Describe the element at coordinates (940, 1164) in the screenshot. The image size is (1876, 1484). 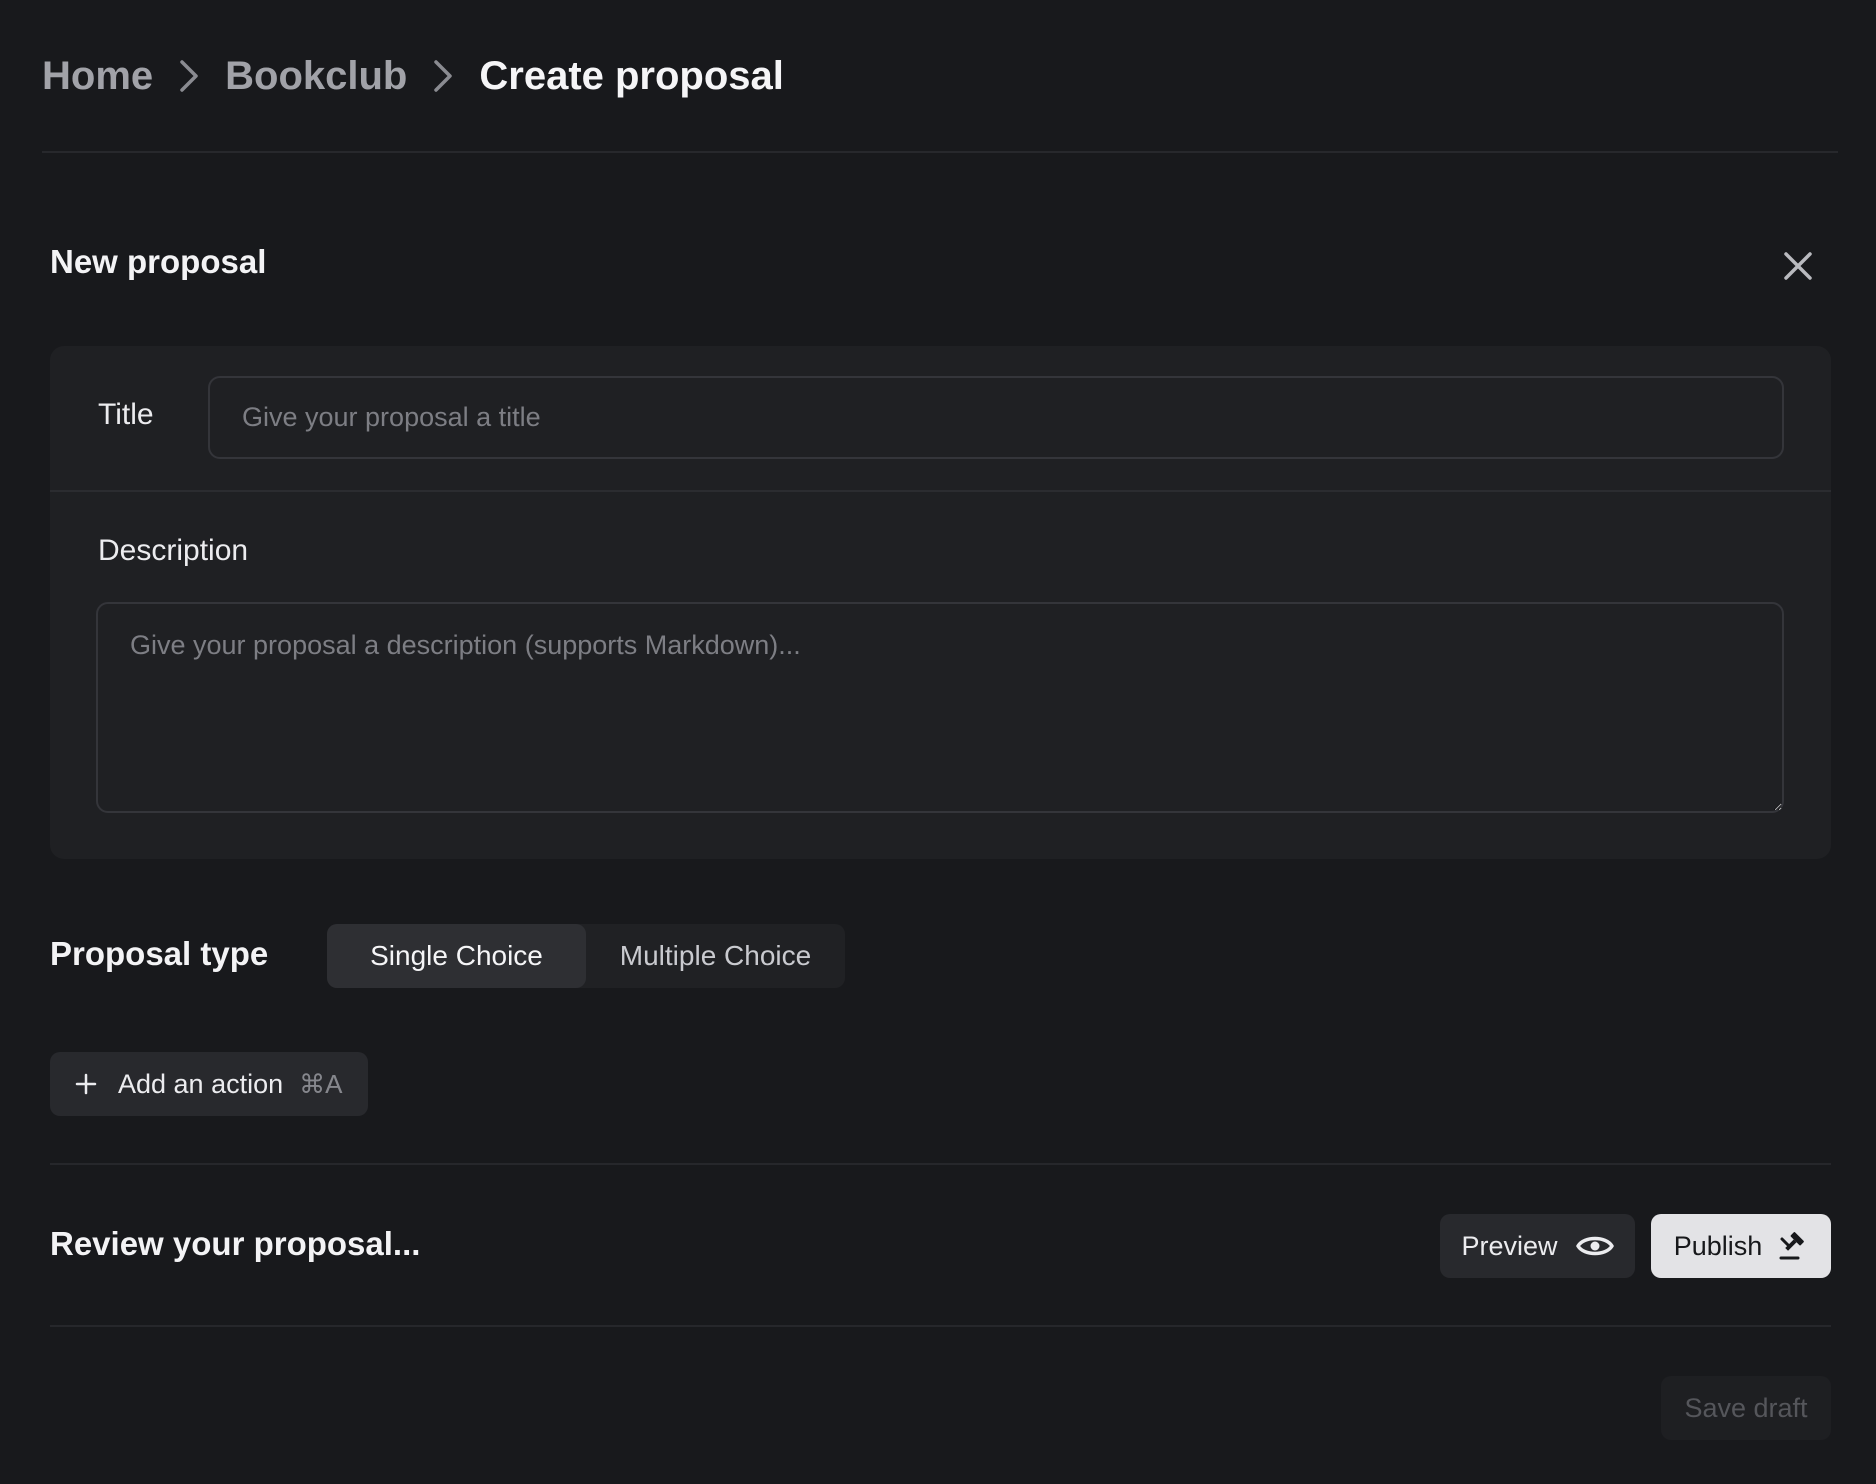
I see `section-divider` at that location.